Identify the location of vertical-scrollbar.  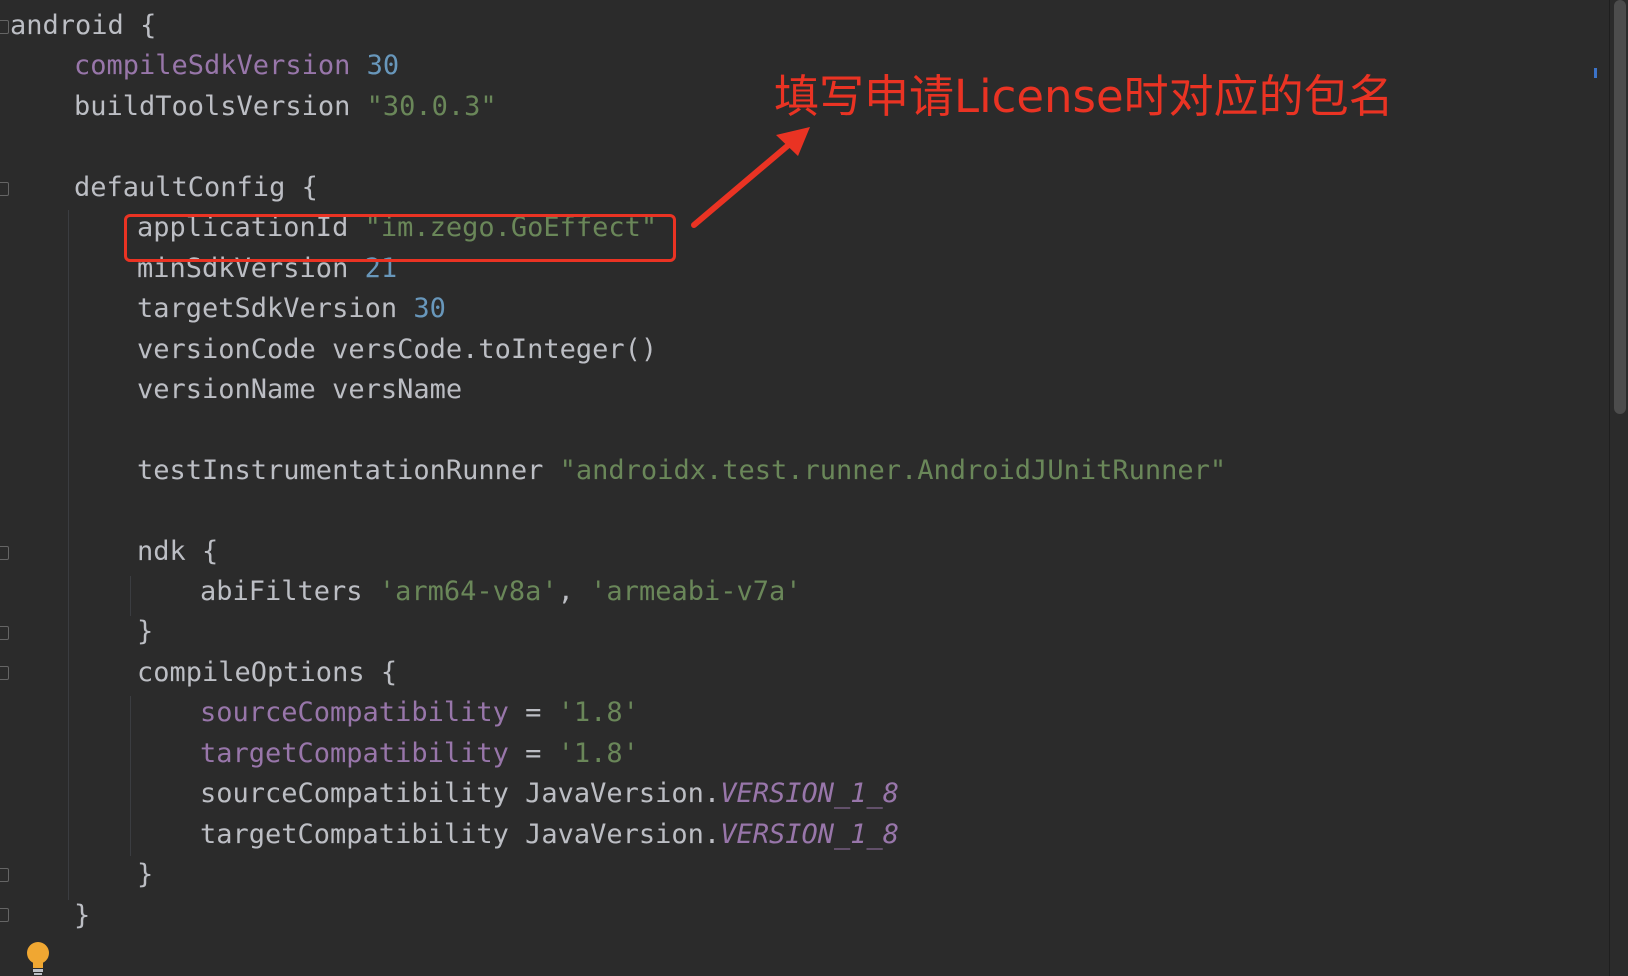
(1618, 488).